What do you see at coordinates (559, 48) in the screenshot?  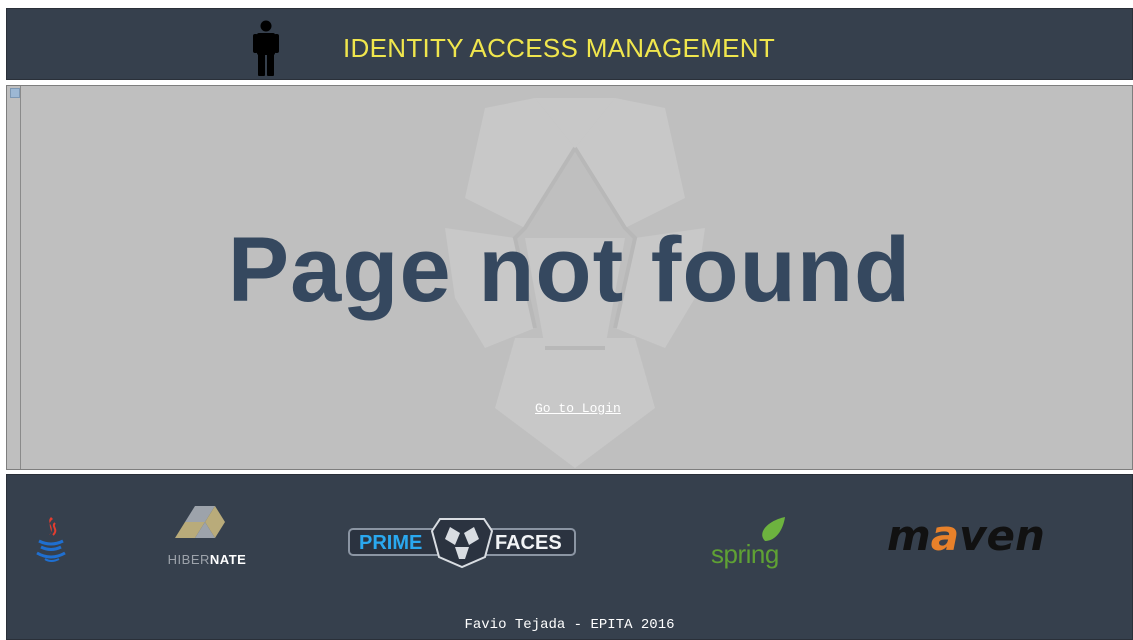 I see `page-title: IDENTITY ACCESS MANAGEMENT` at bounding box center [559, 48].